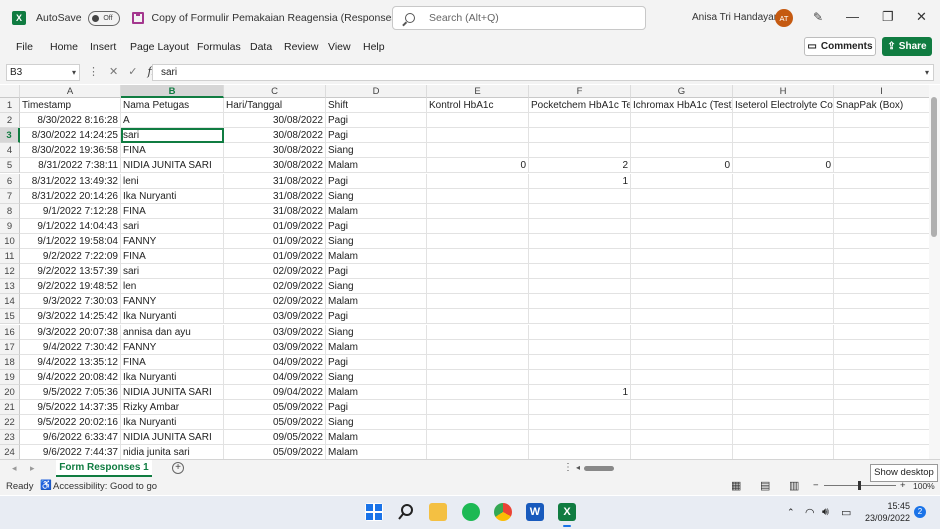  I want to click on row-header: 1, so click(10, 106).